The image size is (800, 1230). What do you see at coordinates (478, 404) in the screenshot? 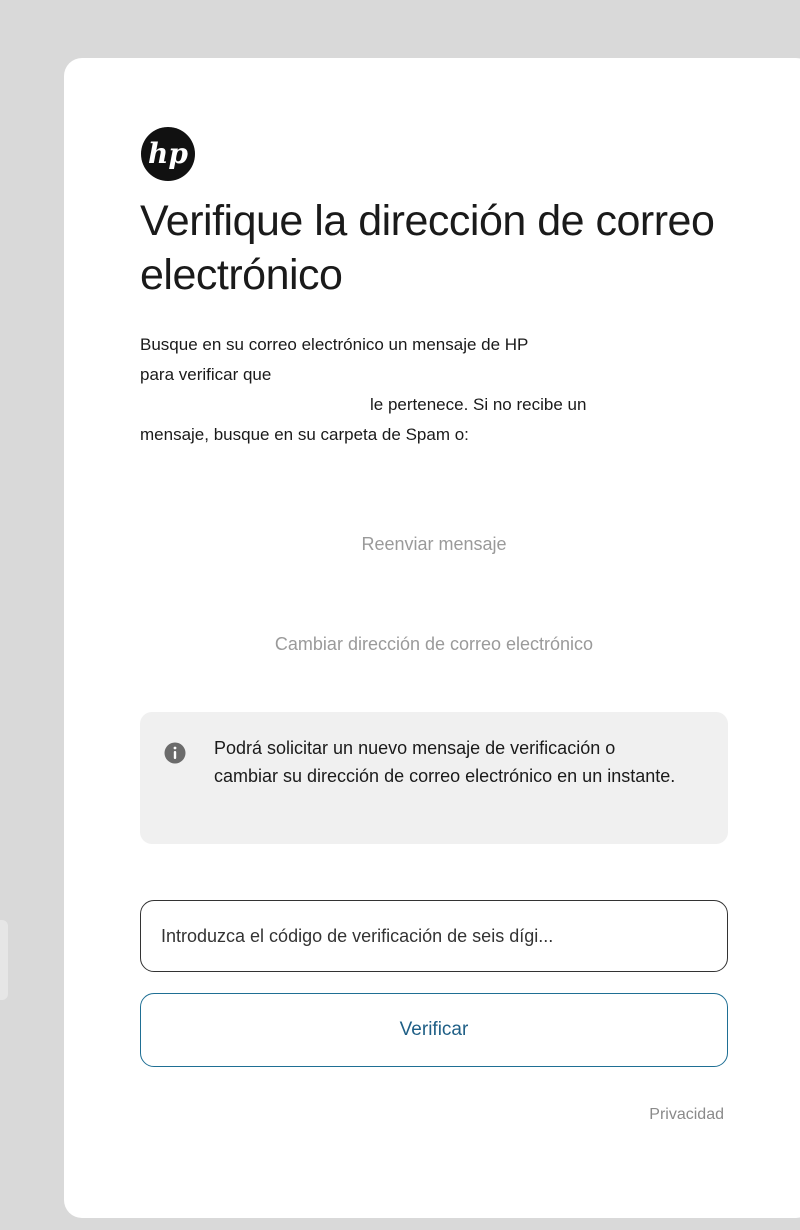
I see `instructions-line-3: le pertenece. Si no recibe un` at bounding box center [478, 404].